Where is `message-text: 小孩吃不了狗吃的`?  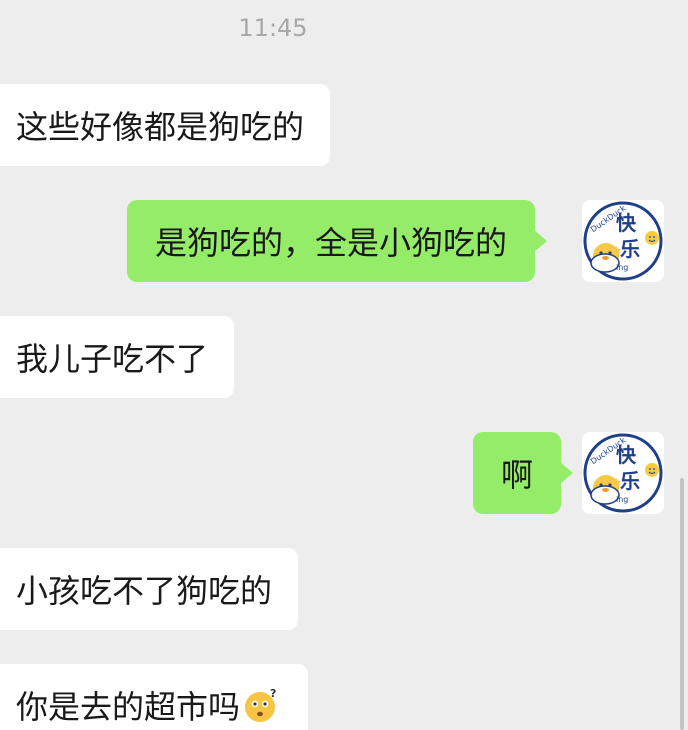 message-text: 小孩吃不了狗吃的 is located at coordinates (144, 591).